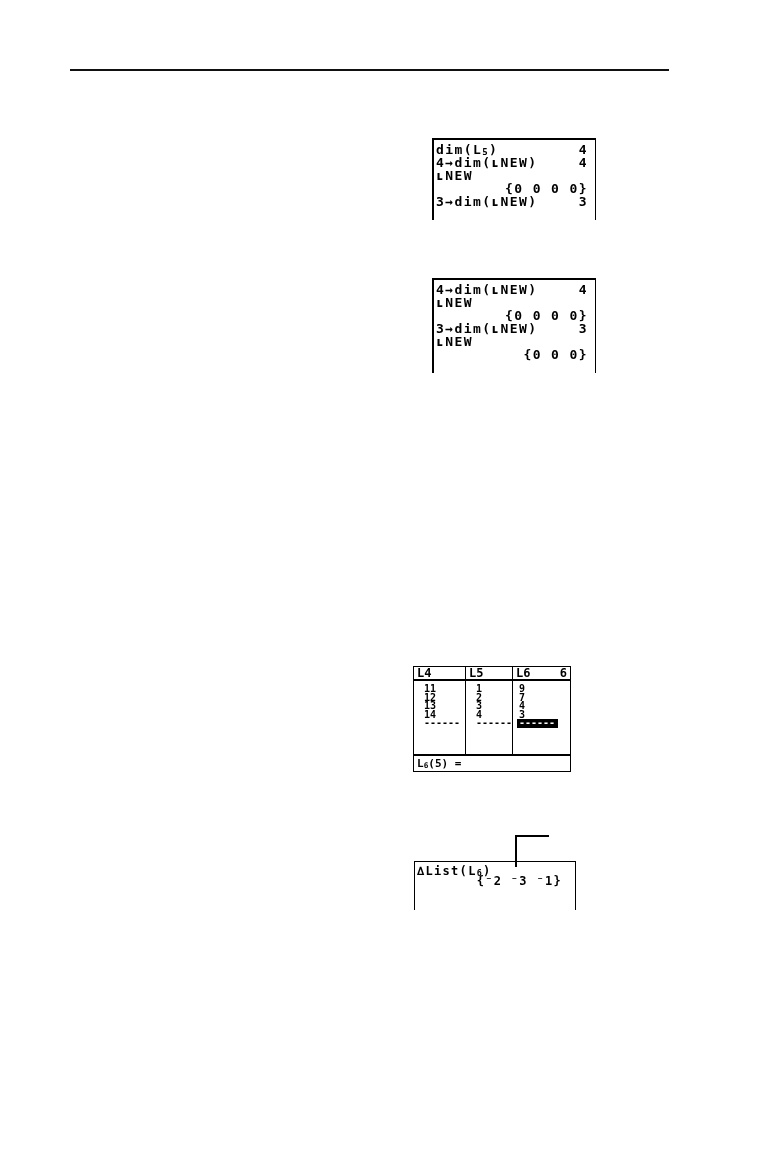 This screenshot has height=1168, width=770. Describe the element at coordinates (555, 354) in the screenshot. I see `screen-result-text: {0 0 0}` at that location.